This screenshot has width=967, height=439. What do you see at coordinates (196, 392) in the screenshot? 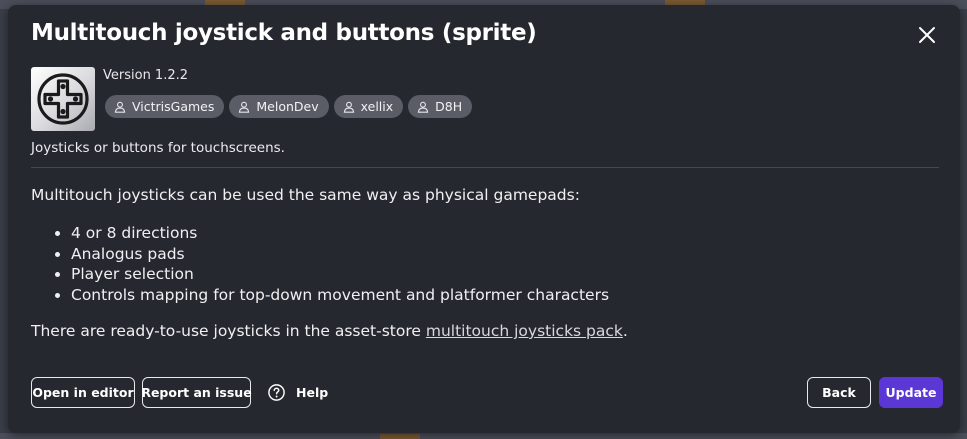
I see `report-issue-button: Report an issue` at bounding box center [196, 392].